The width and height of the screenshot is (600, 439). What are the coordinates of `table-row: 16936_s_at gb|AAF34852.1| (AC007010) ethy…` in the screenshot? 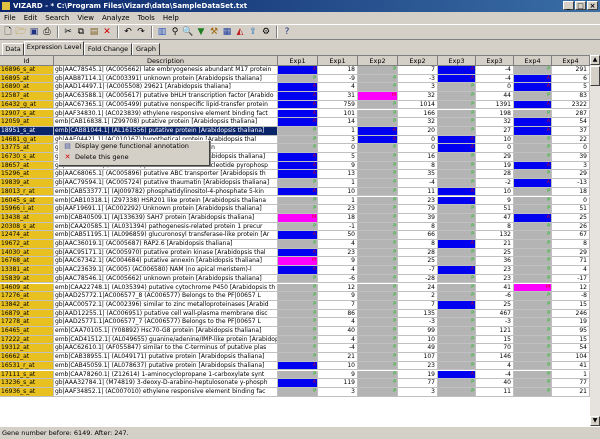 It's located at (295, 392).